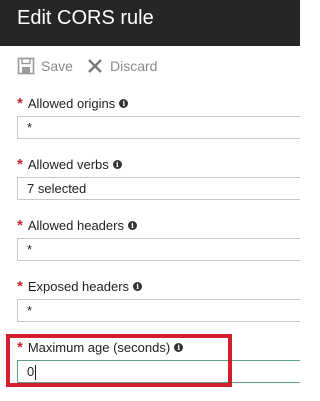 Image resolution: width=320 pixels, height=401 pixels. What do you see at coordinates (71, 103) in the screenshot?
I see `allowed-origins-label: Allowed origins` at bounding box center [71, 103].